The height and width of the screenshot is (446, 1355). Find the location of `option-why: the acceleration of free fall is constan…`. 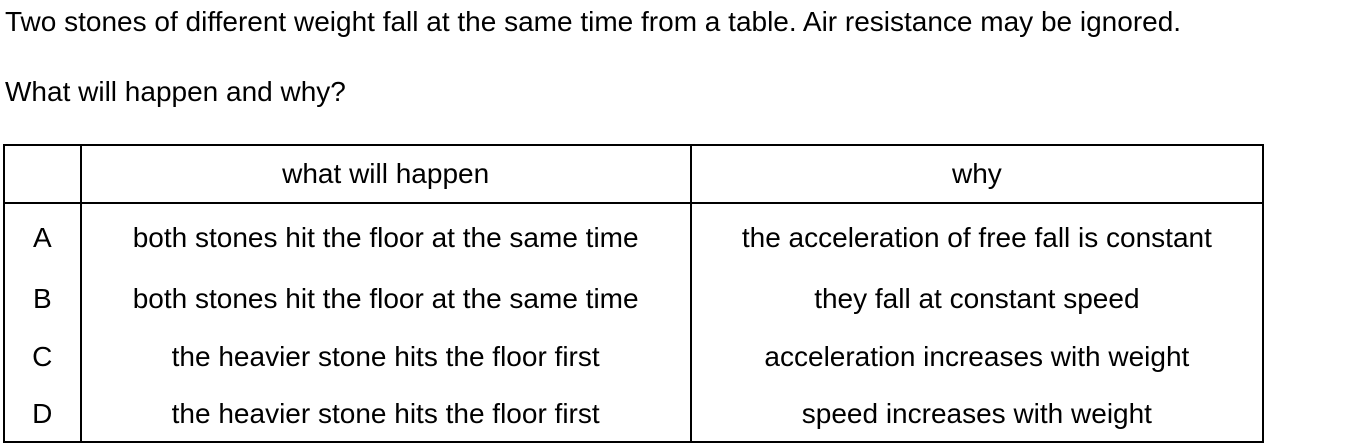

option-why: the acceleration of free fall is constan… is located at coordinates (976, 237).